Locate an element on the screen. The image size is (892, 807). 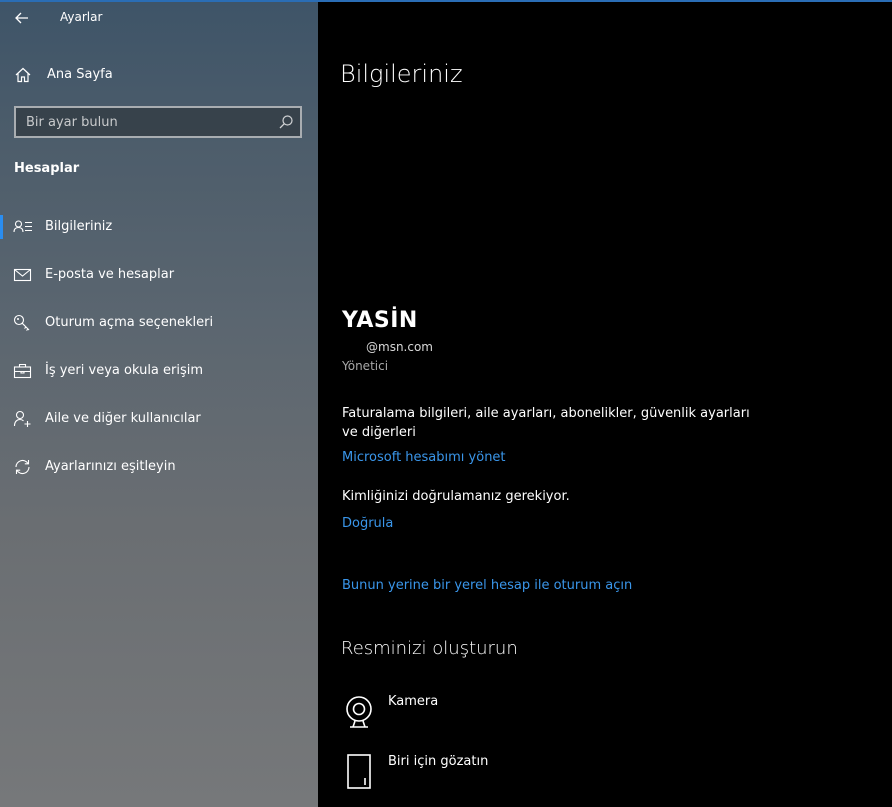
search-box is located at coordinates (158, 122).